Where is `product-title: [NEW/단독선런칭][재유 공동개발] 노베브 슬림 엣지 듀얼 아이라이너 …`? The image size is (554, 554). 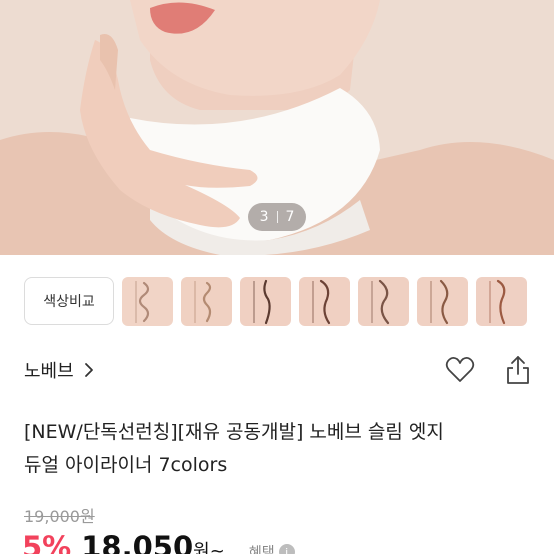 product-title: [NEW/단독선런칭][재유 공동개발] 노베브 슬림 엣지 듀얼 아이라이너 … is located at coordinates (279, 449).